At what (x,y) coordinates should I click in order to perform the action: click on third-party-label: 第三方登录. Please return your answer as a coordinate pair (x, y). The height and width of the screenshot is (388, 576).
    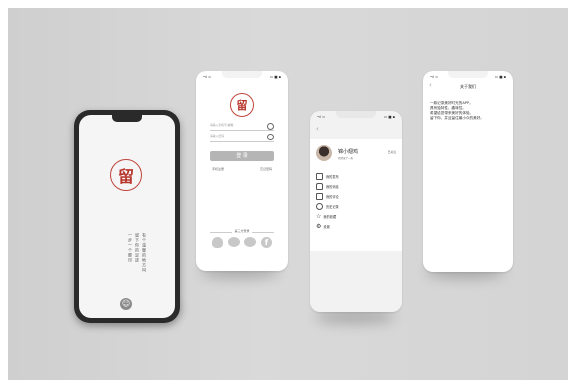
    Looking at the image, I should click on (242, 231).